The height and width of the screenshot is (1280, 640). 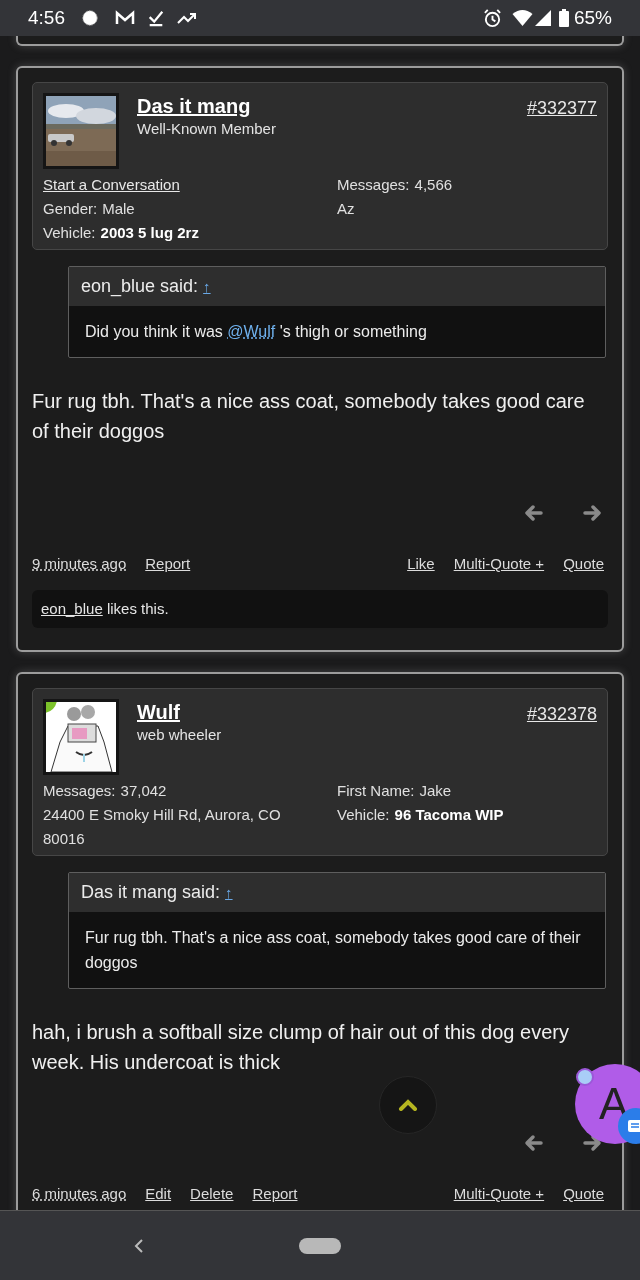 I want to click on timestamp-link: 6 minutes ago, so click(x=79, y=1194).